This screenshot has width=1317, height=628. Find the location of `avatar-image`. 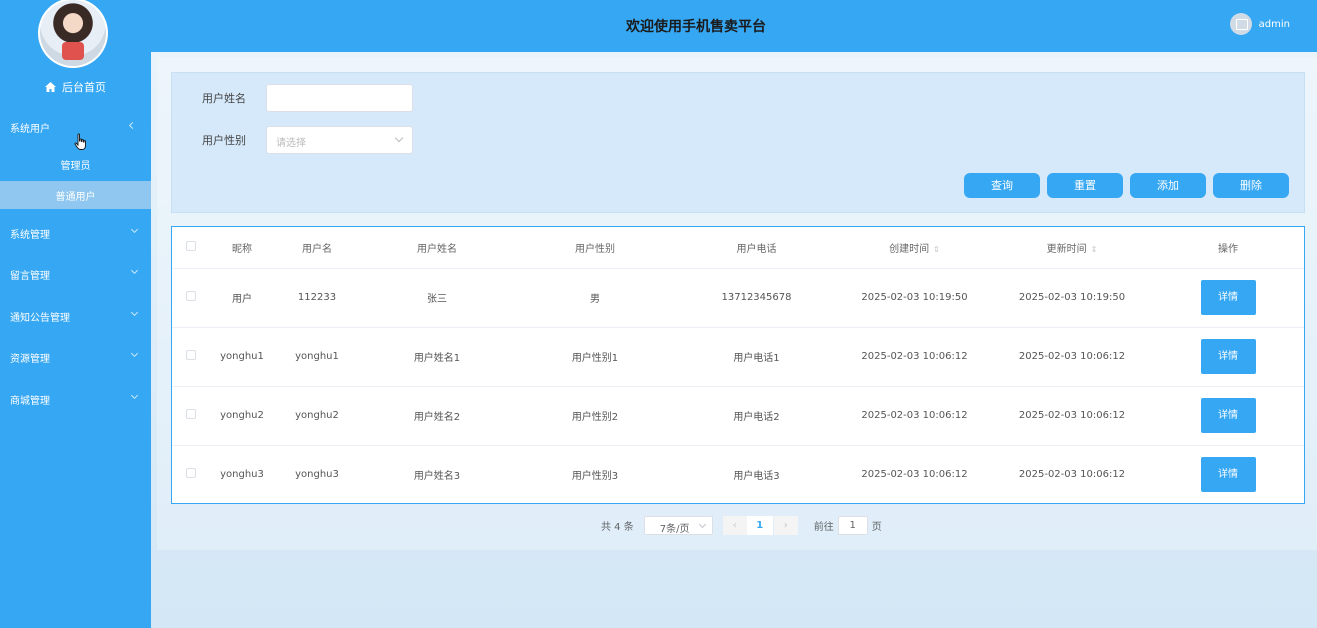

avatar-image is located at coordinates (73, 33).